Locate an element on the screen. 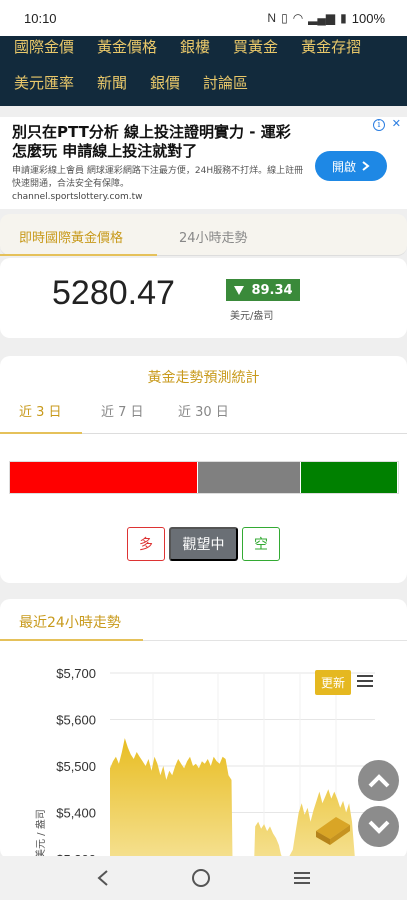 The height and width of the screenshot is (900, 407). status-time: 10:10 is located at coordinates (40, 18).